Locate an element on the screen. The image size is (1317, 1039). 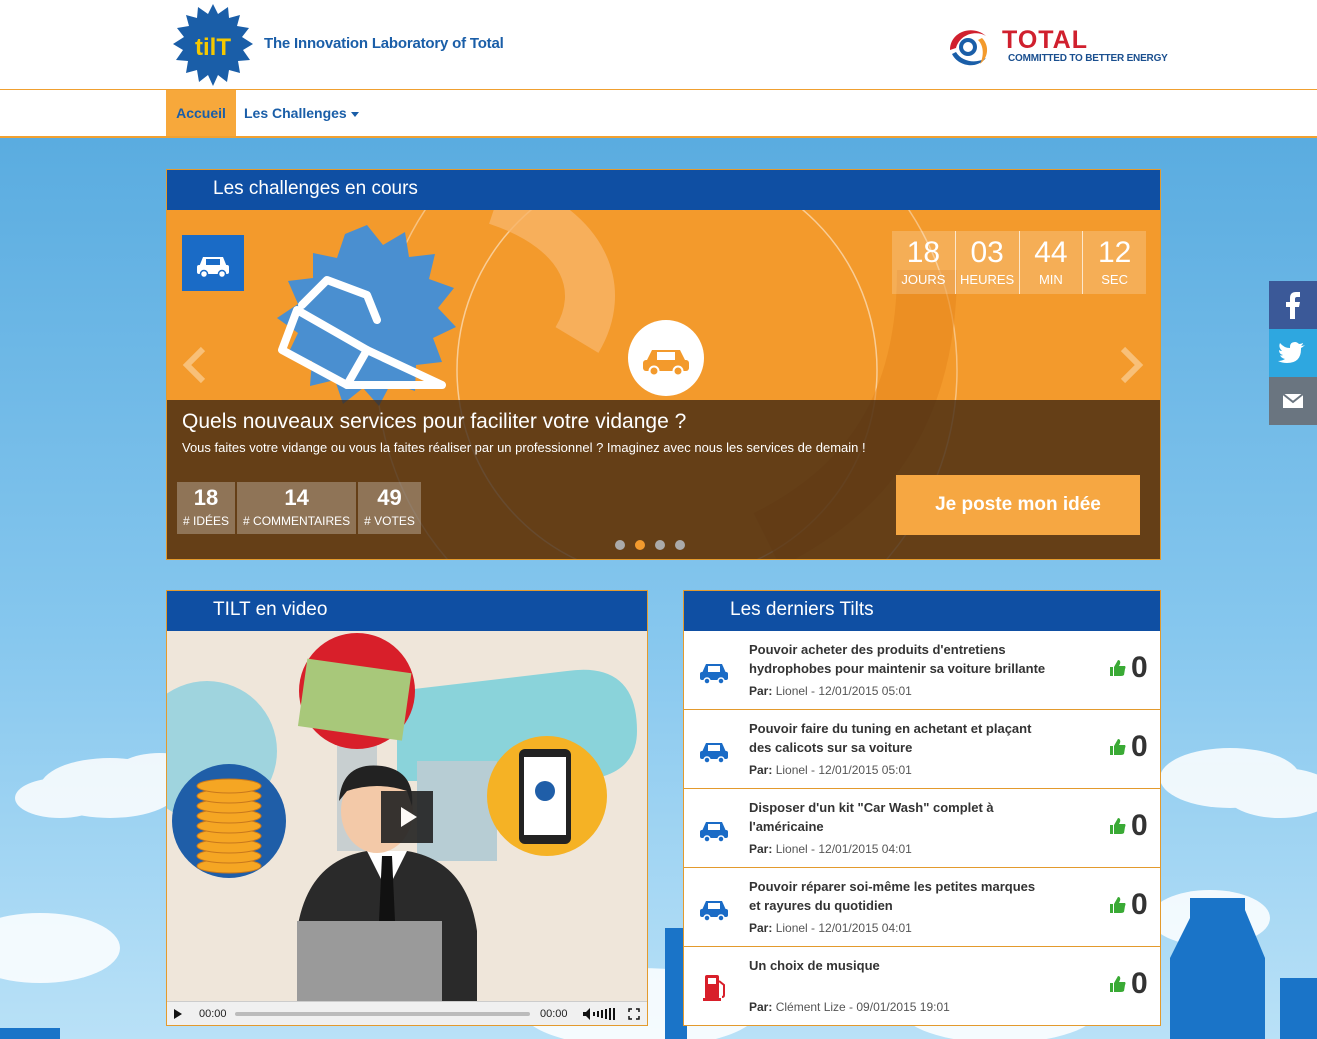
twitter-icon is located at coordinates (1291, 352).